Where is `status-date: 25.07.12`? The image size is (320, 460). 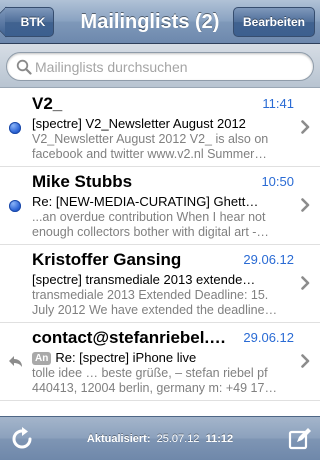 status-date: 25.07.12 is located at coordinates (178, 439).